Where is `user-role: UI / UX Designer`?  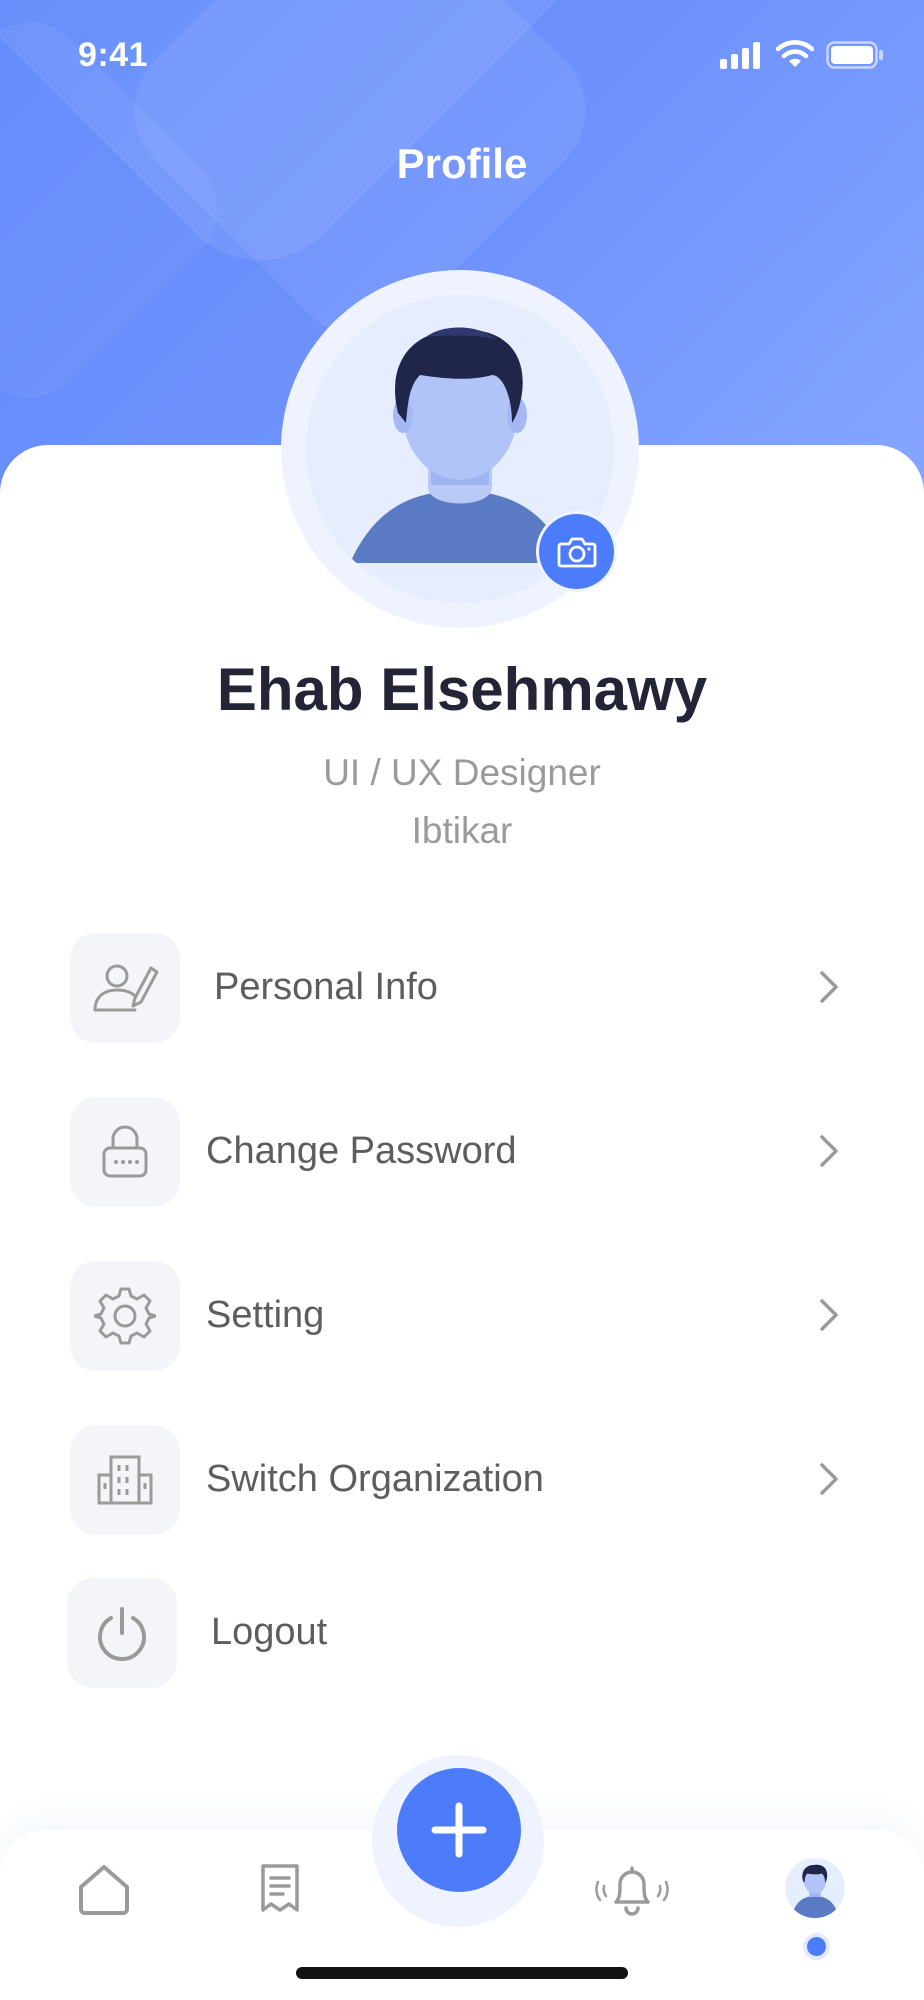 user-role: UI / UX Designer is located at coordinates (462, 772).